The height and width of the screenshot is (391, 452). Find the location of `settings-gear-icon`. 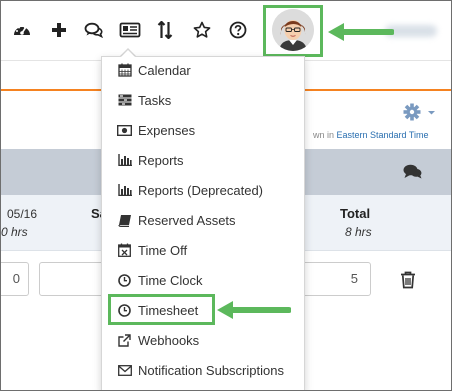

settings-gear-icon is located at coordinates (421, 114).